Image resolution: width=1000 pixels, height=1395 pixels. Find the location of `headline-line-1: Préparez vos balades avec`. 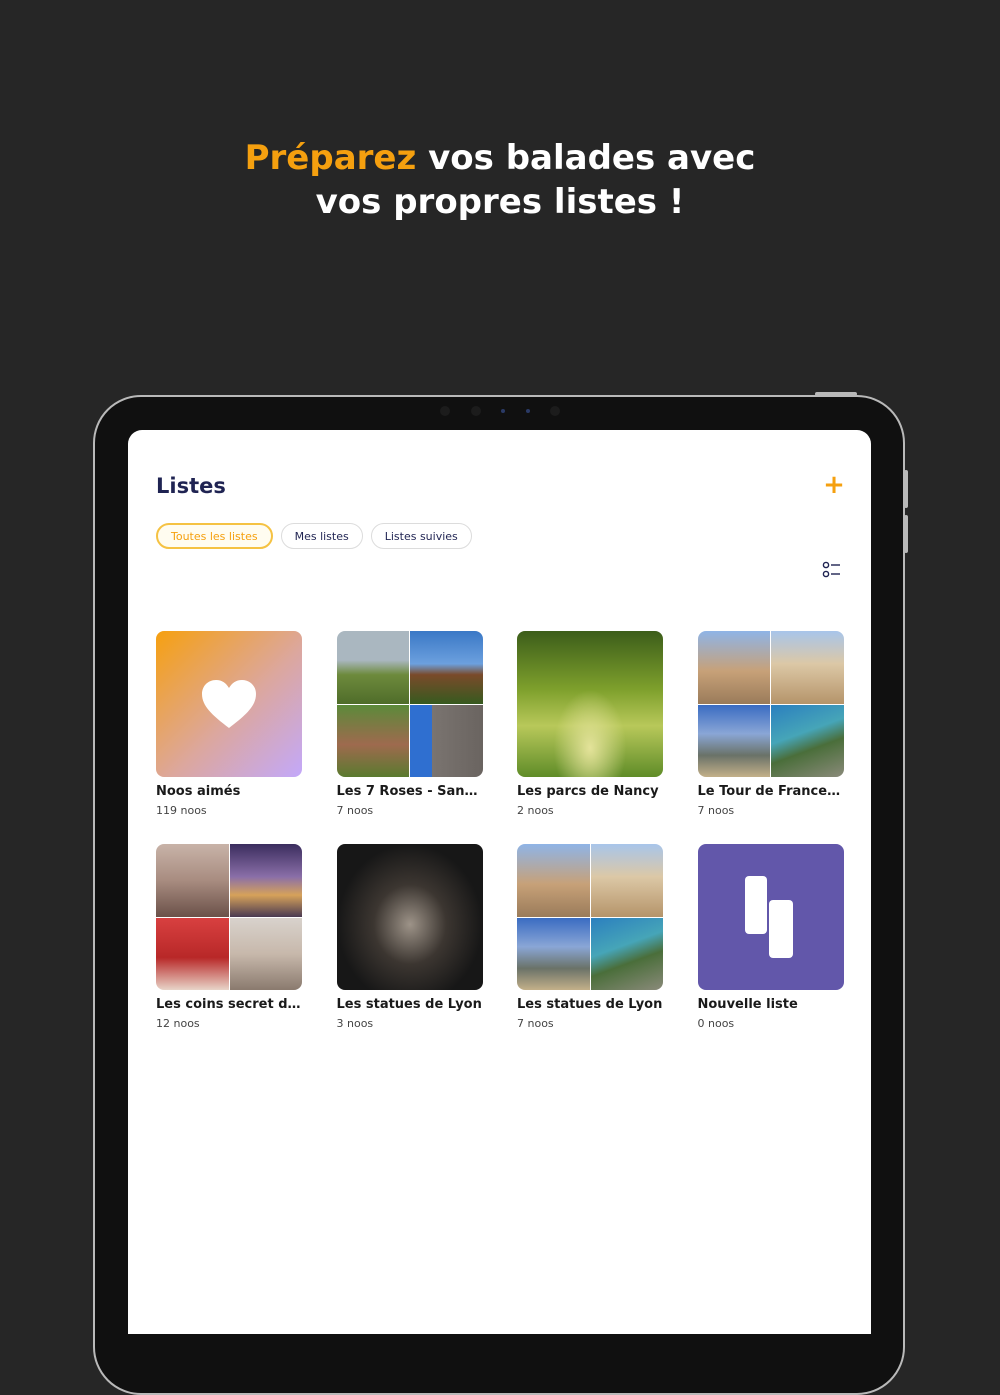

headline-line-1: Préparez vos balades avec is located at coordinates (500, 158).